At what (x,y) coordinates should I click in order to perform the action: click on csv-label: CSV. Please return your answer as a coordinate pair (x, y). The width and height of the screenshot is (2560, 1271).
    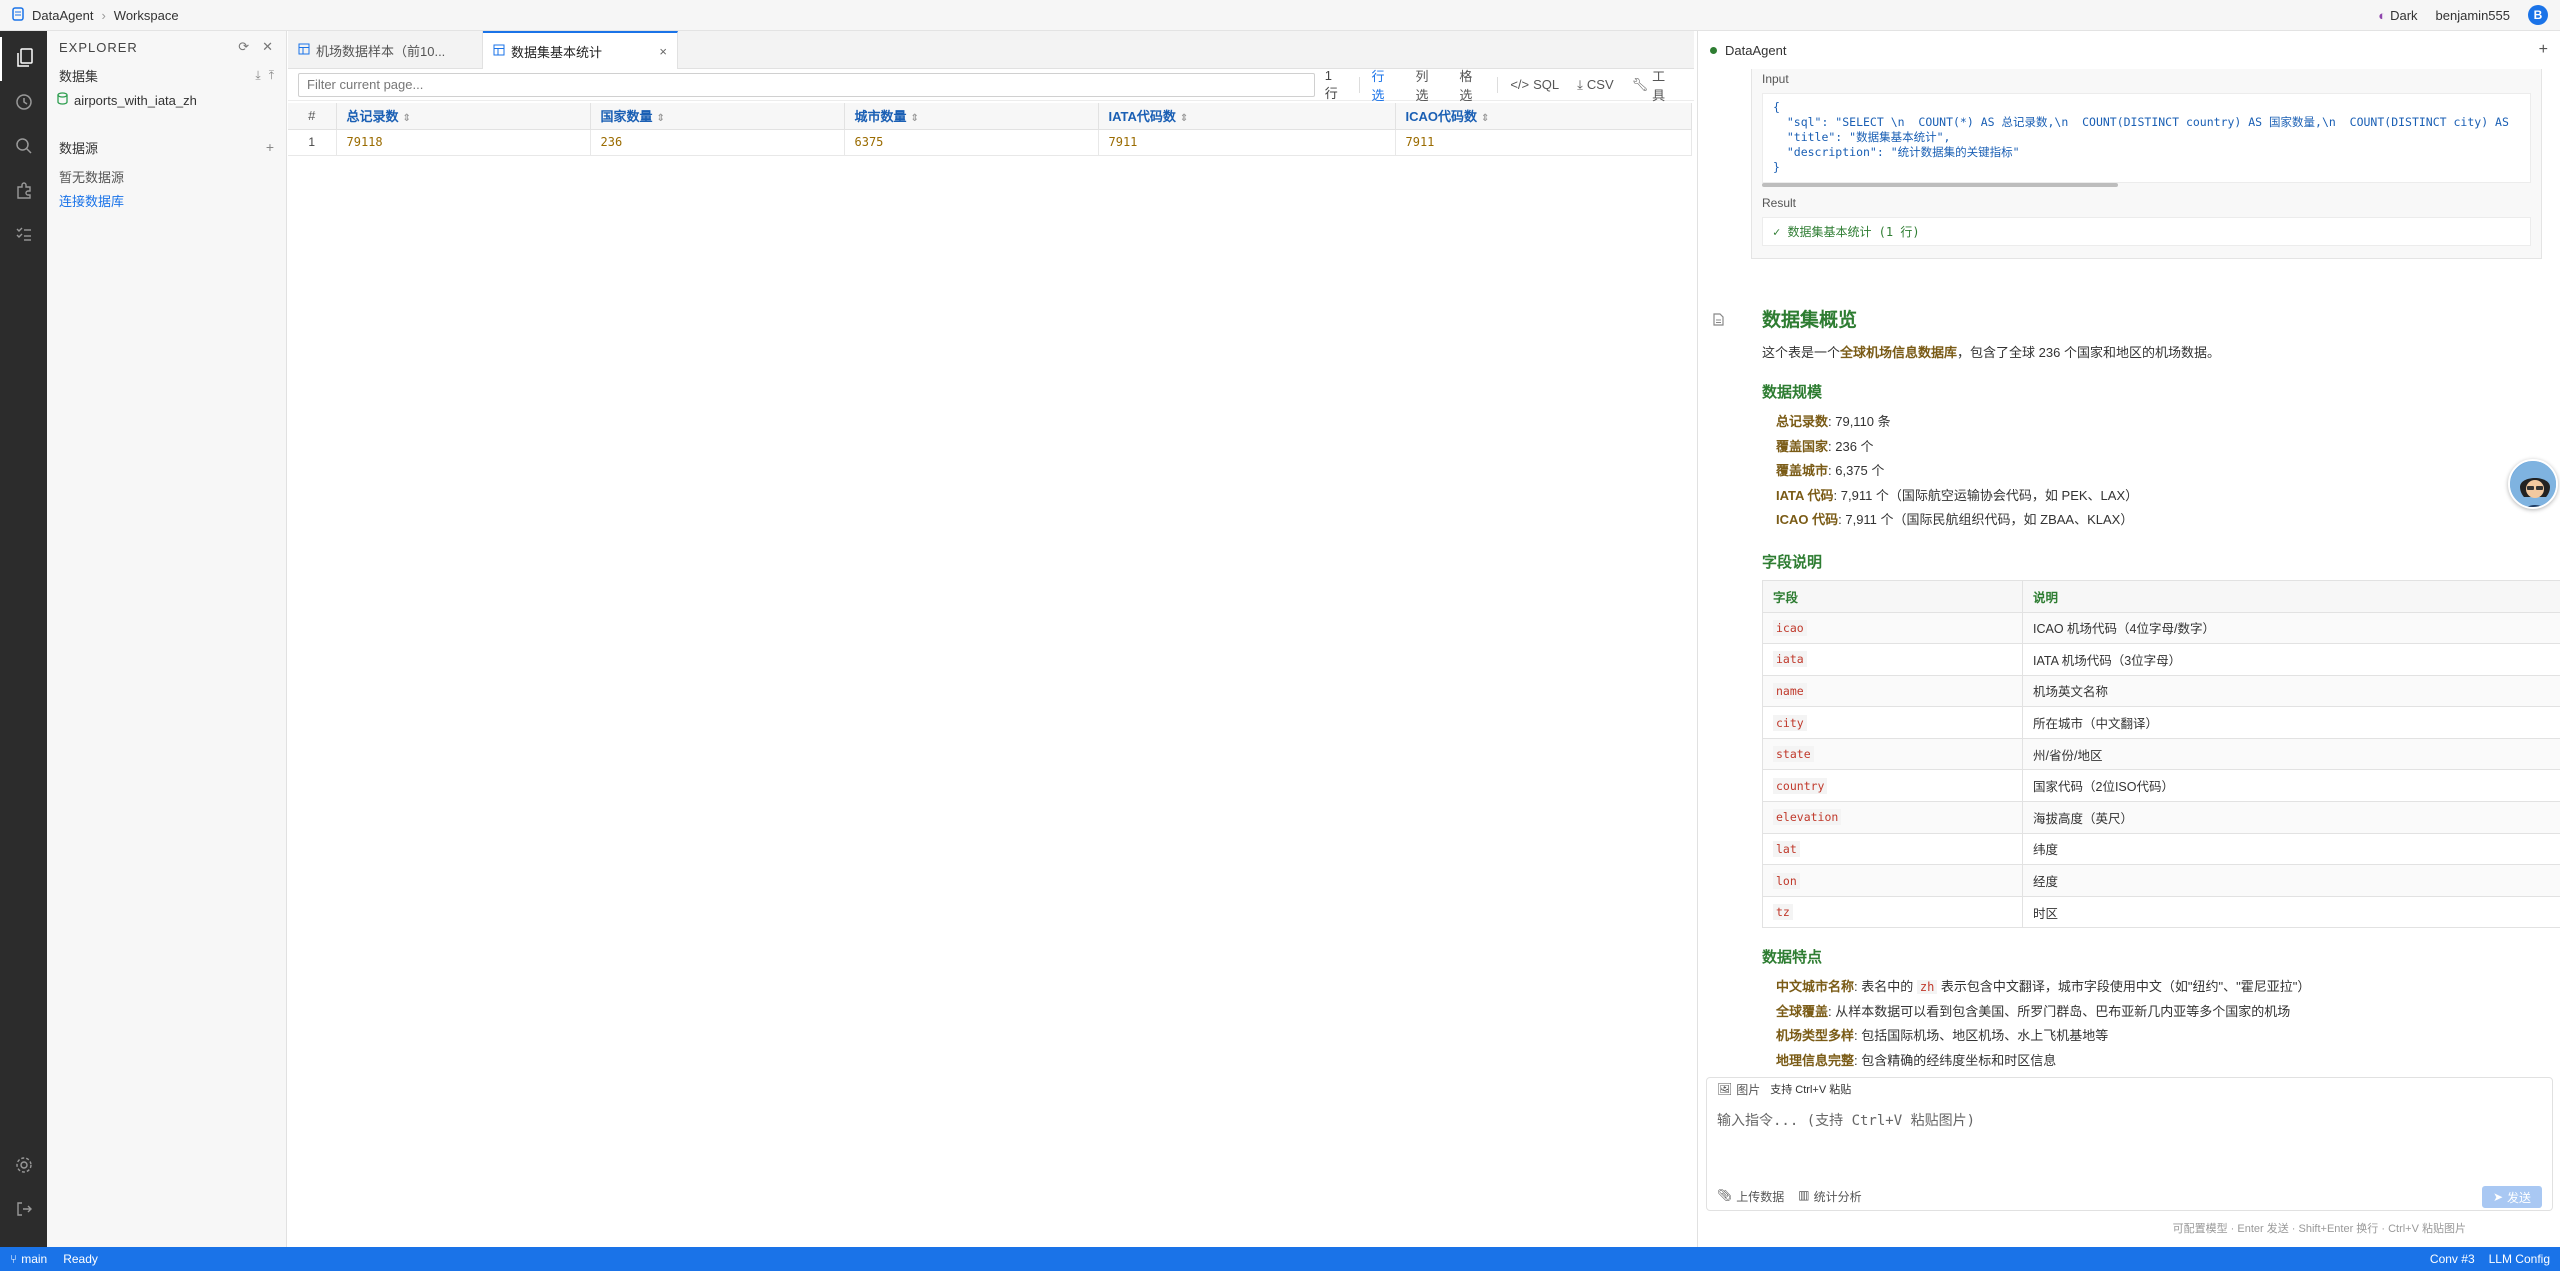
    Looking at the image, I should click on (1600, 84).